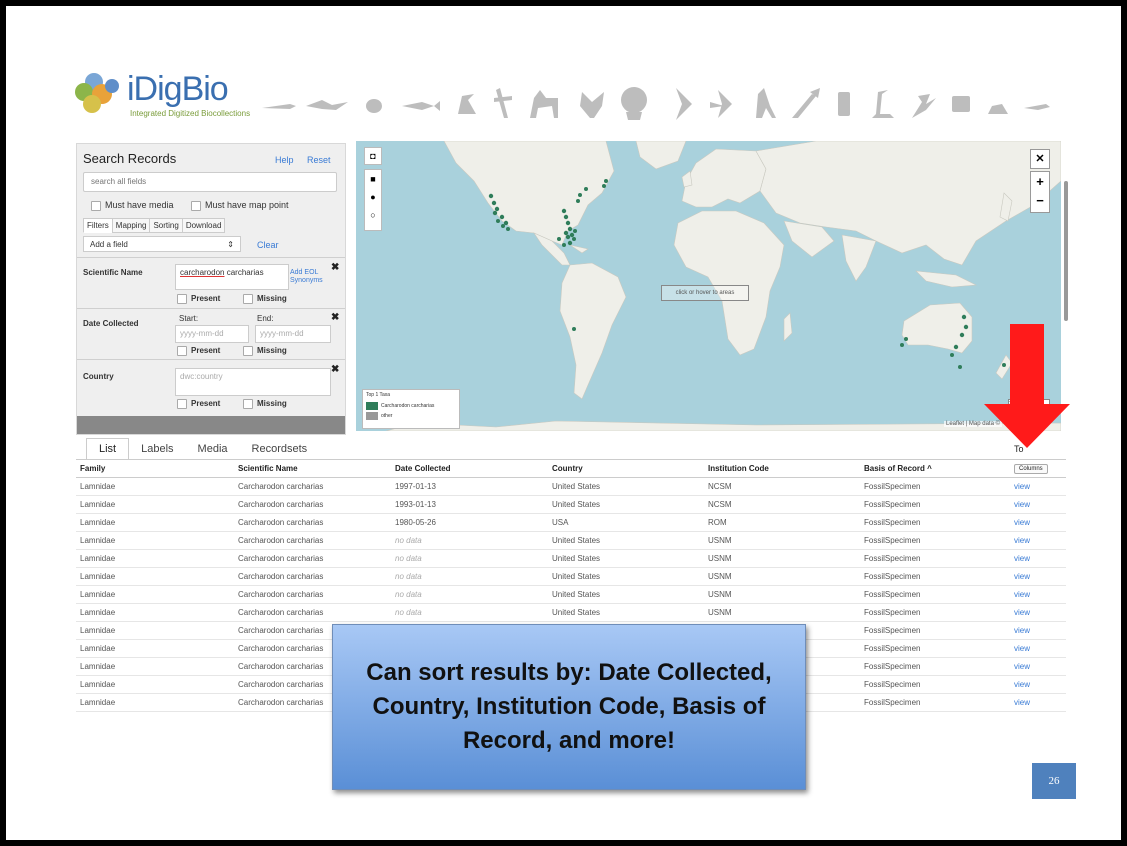  What do you see at coordinates (1040, 181) in the screenshot?
I see `zoom-in-icon: +` at bounding box center [1040, 181].